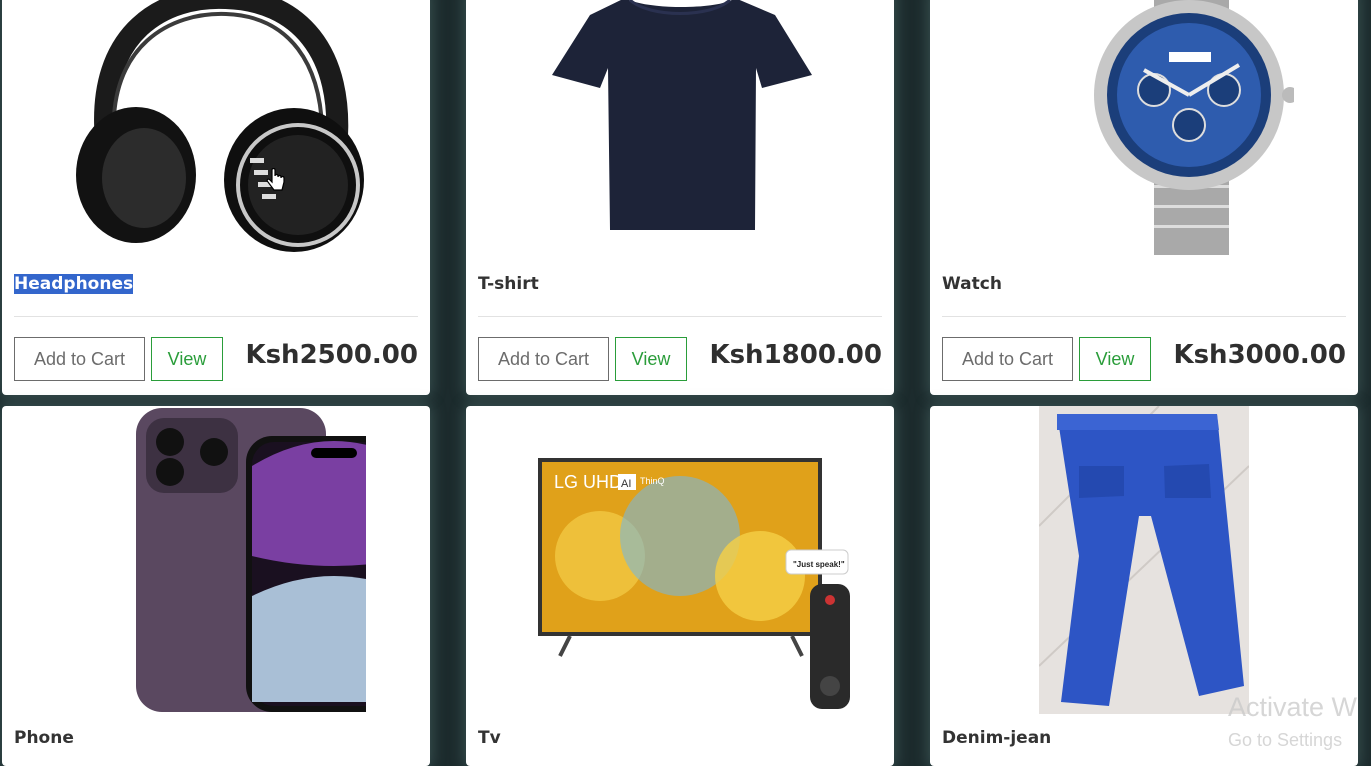  I want to click on product-name: Denim-jean, so click(996, 738).